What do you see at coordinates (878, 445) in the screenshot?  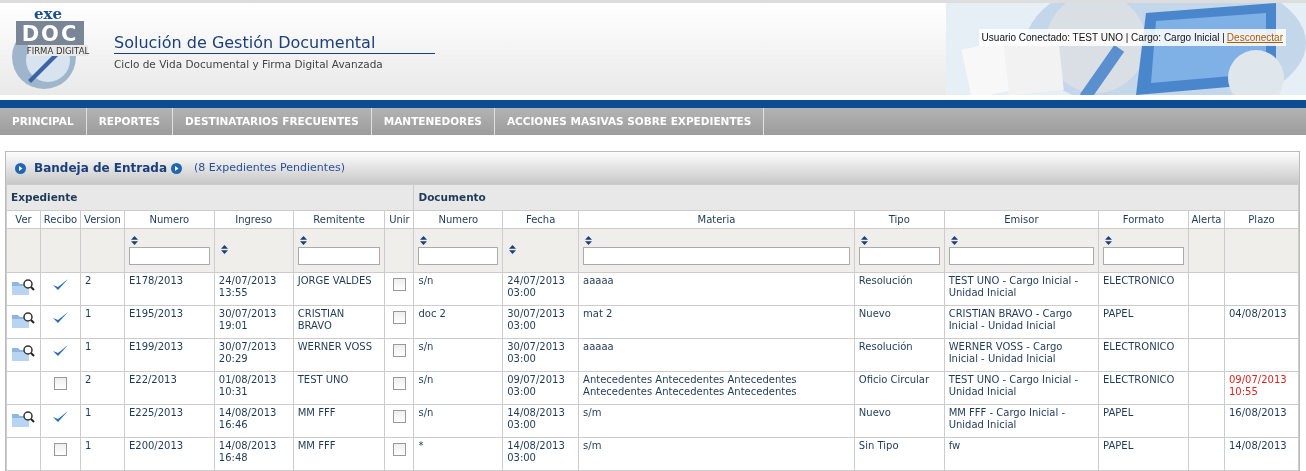 I see `table-cell: Sin Tipo` at bounding box center [878, 445].